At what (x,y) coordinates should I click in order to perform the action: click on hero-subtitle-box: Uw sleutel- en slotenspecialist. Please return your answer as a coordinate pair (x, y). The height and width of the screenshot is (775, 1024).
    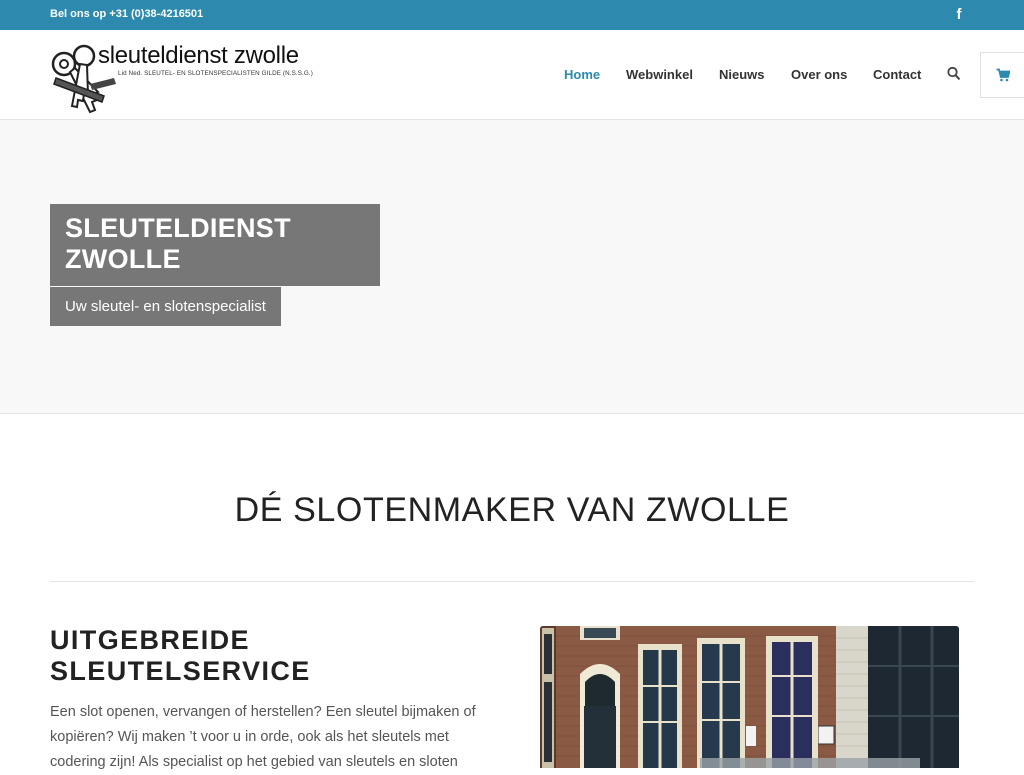
    Looking at the image, I should click on (165, 306).